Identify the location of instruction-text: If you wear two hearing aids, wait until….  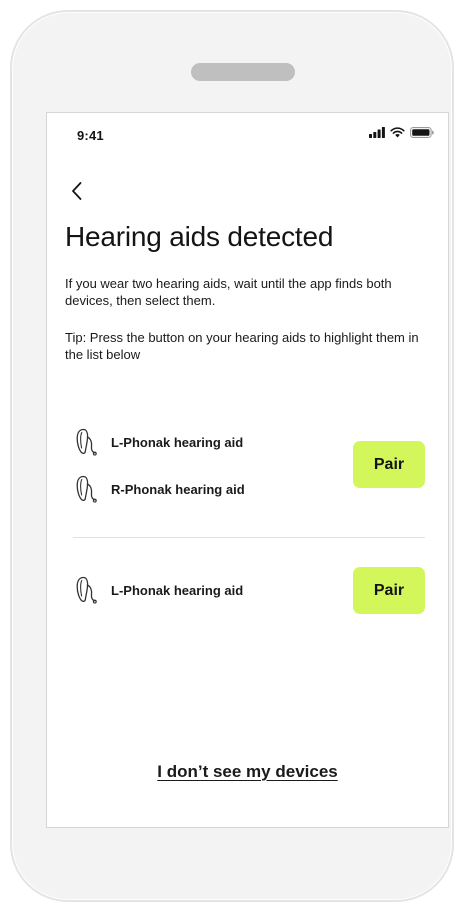
(228, 292).